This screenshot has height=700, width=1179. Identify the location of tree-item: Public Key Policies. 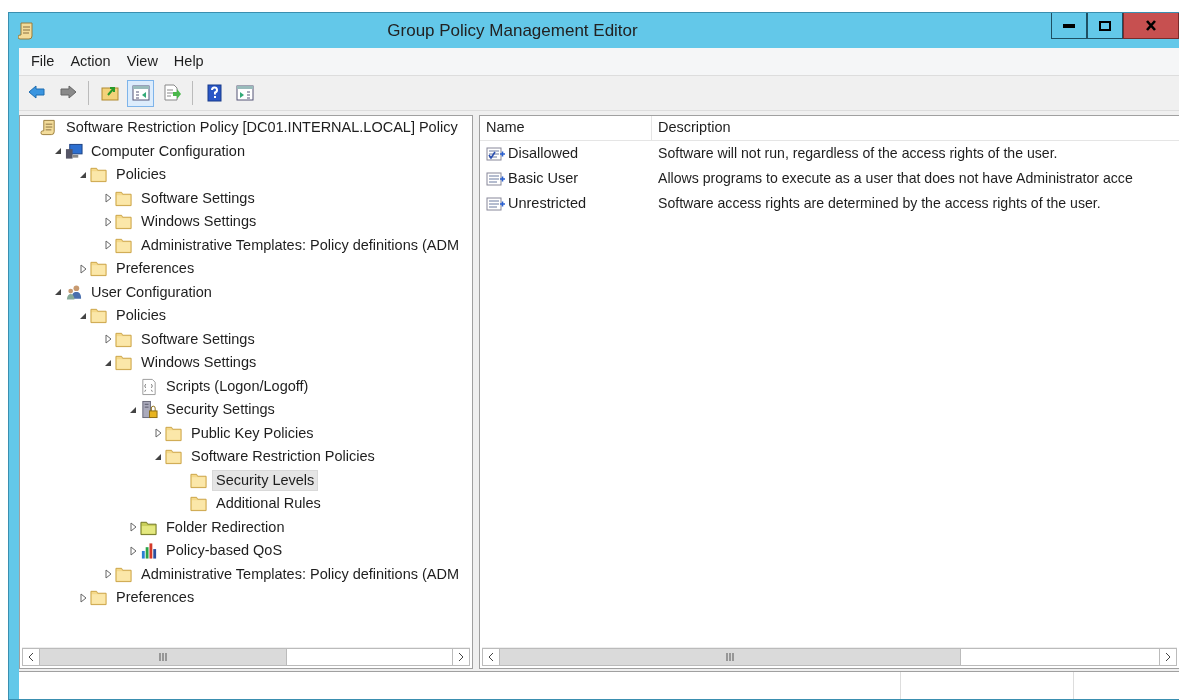
(252, 433).